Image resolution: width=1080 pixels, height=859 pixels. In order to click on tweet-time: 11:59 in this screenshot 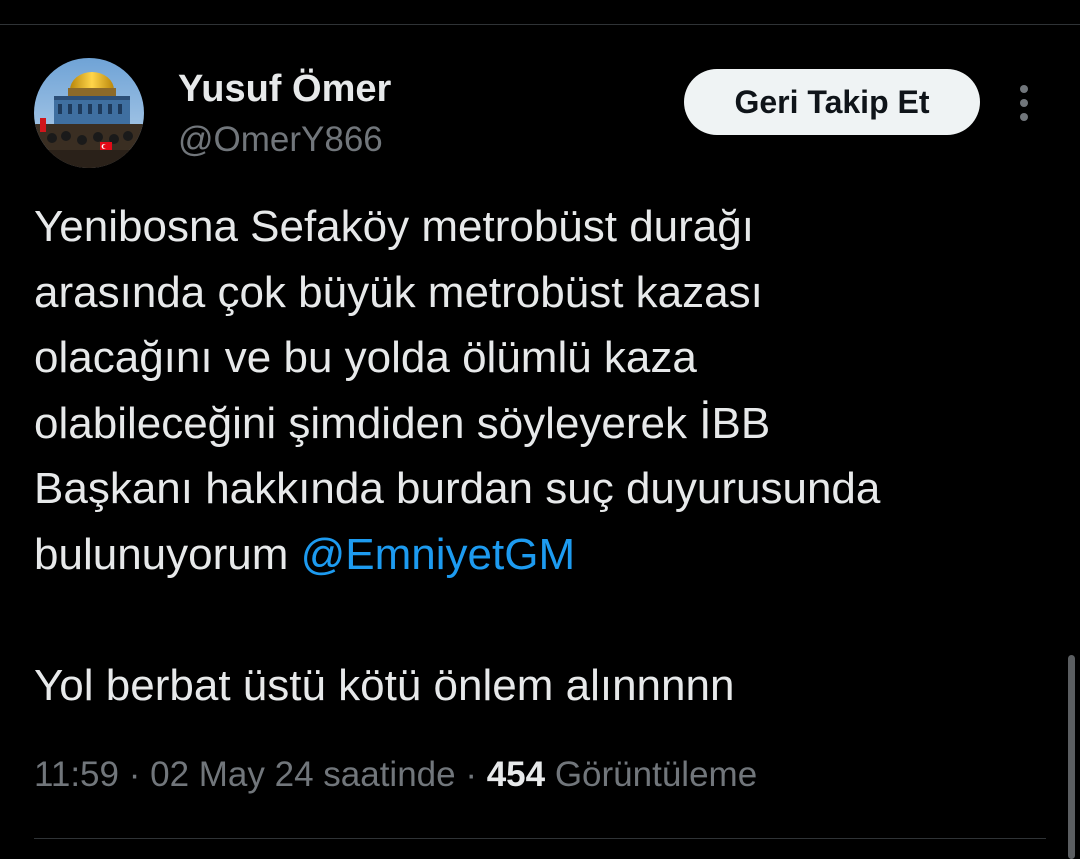, I will do `click(76, 774)`.